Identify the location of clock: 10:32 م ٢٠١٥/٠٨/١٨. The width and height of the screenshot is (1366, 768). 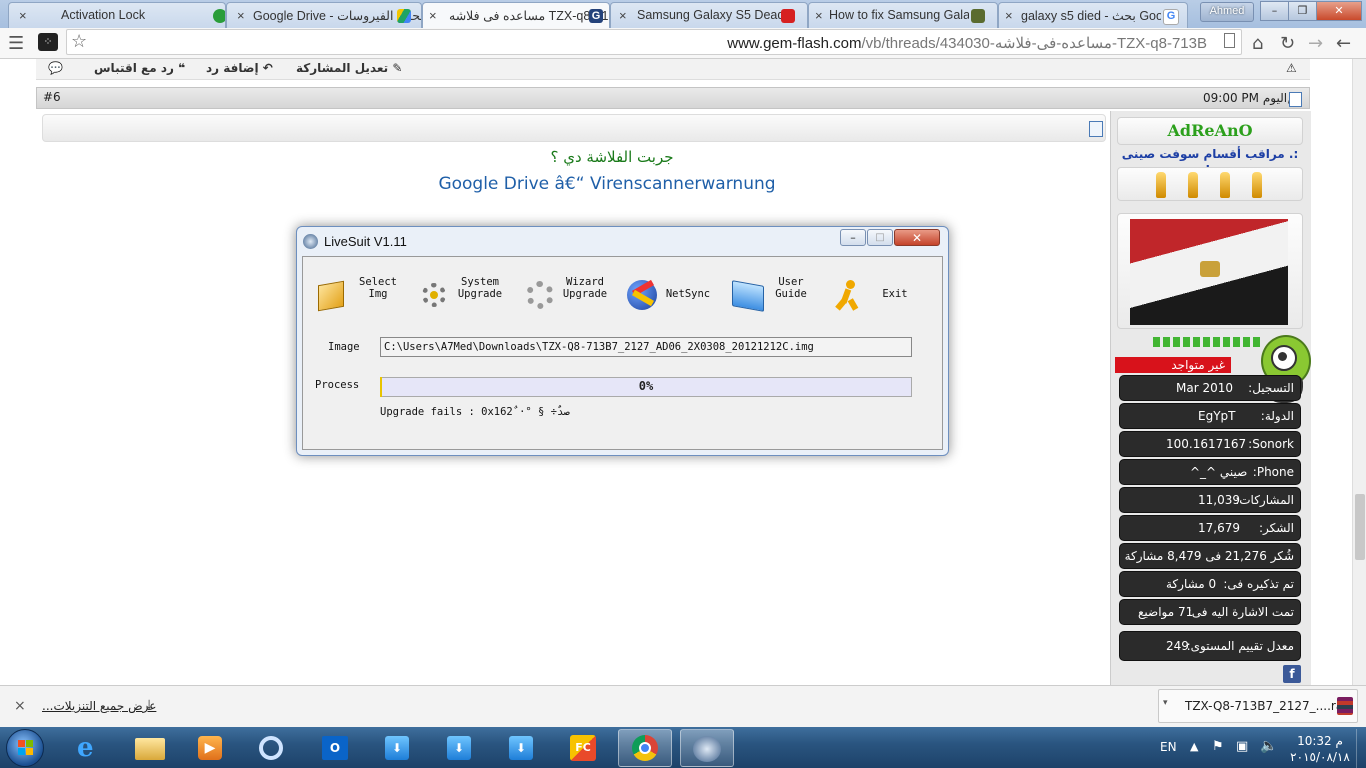
(1320, 749).